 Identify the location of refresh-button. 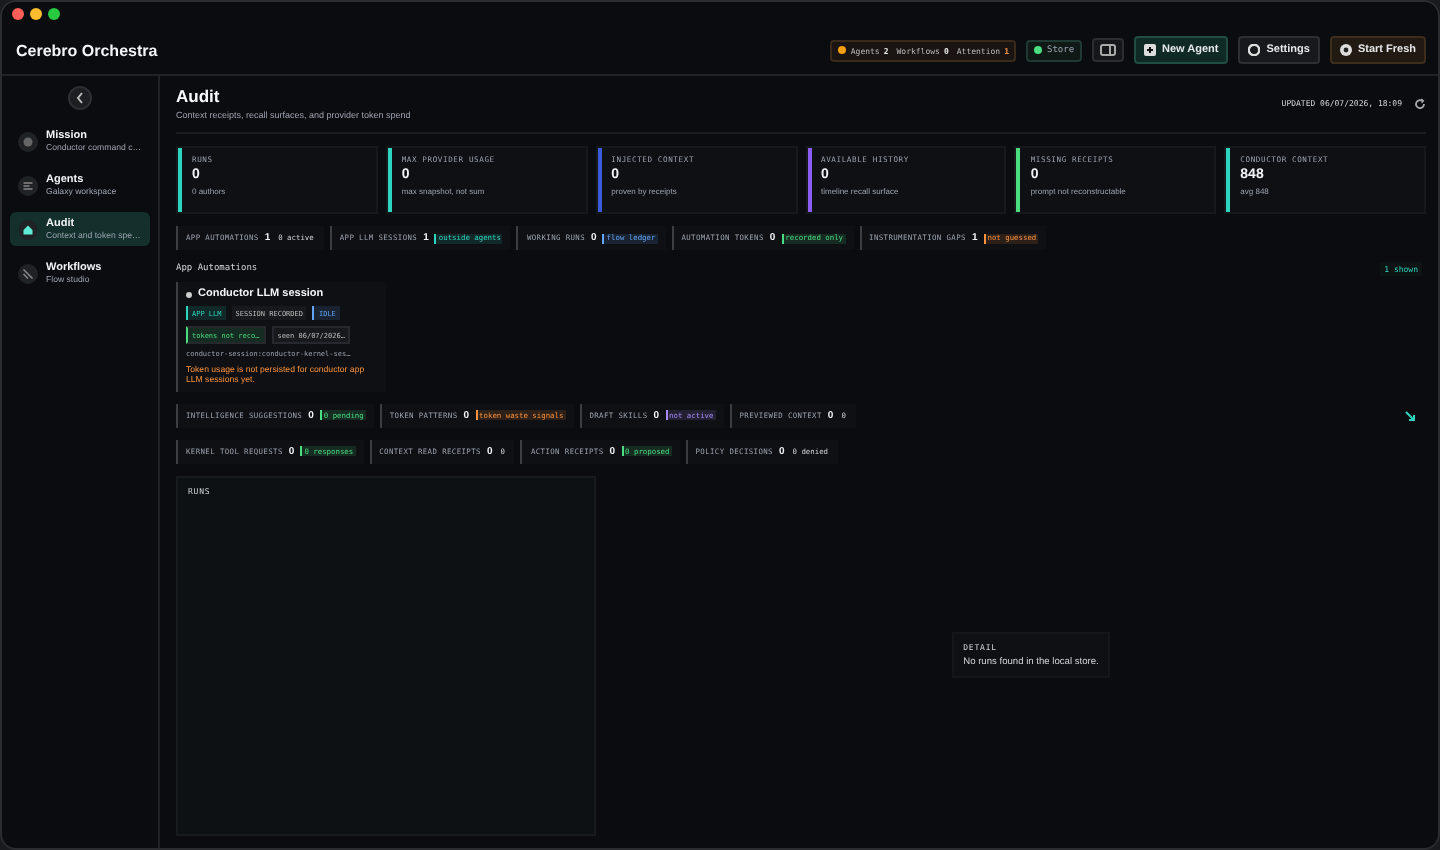
(1420, 103).